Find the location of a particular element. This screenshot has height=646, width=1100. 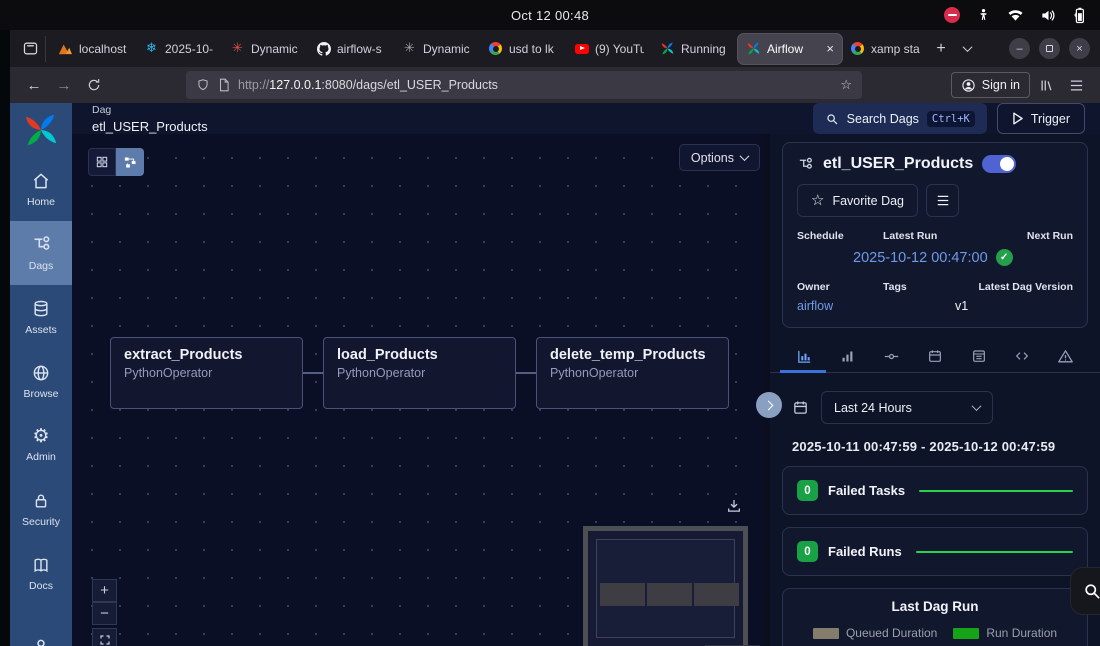

tab-airflow-running: Running is located at coordinates (695, 49).